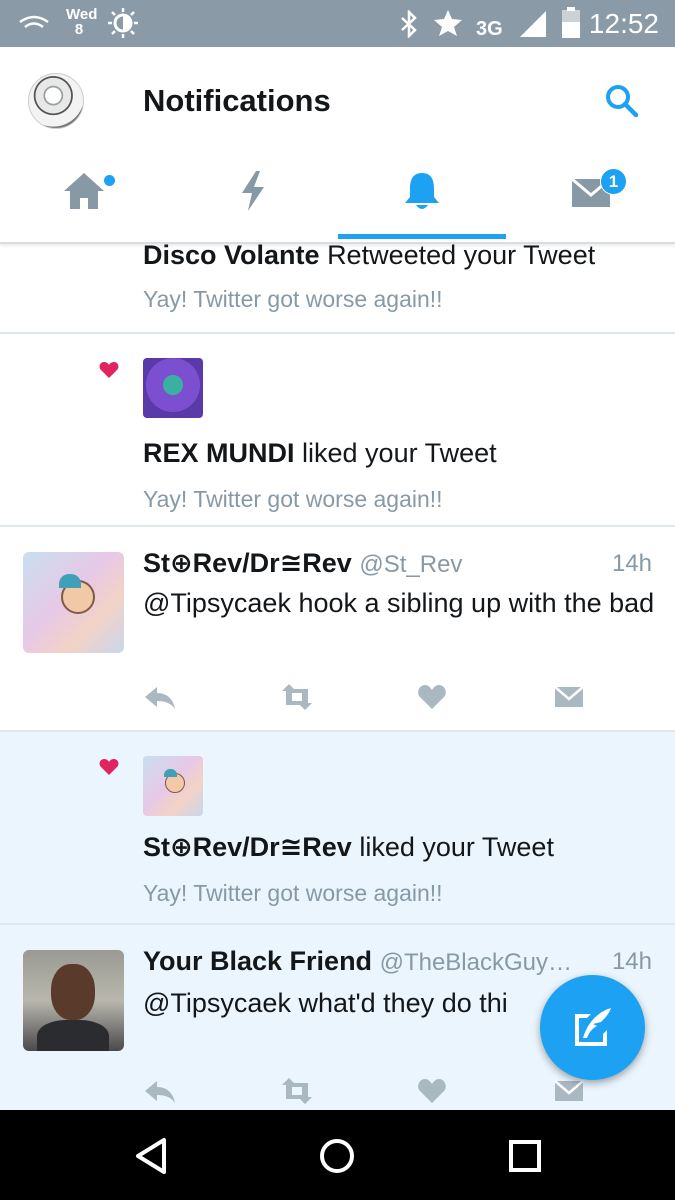 This screenshot has width=675, height=1200. Describe the element at coordinates (623, 23) in the screenshot. I see `clock: 12:52` at that location.